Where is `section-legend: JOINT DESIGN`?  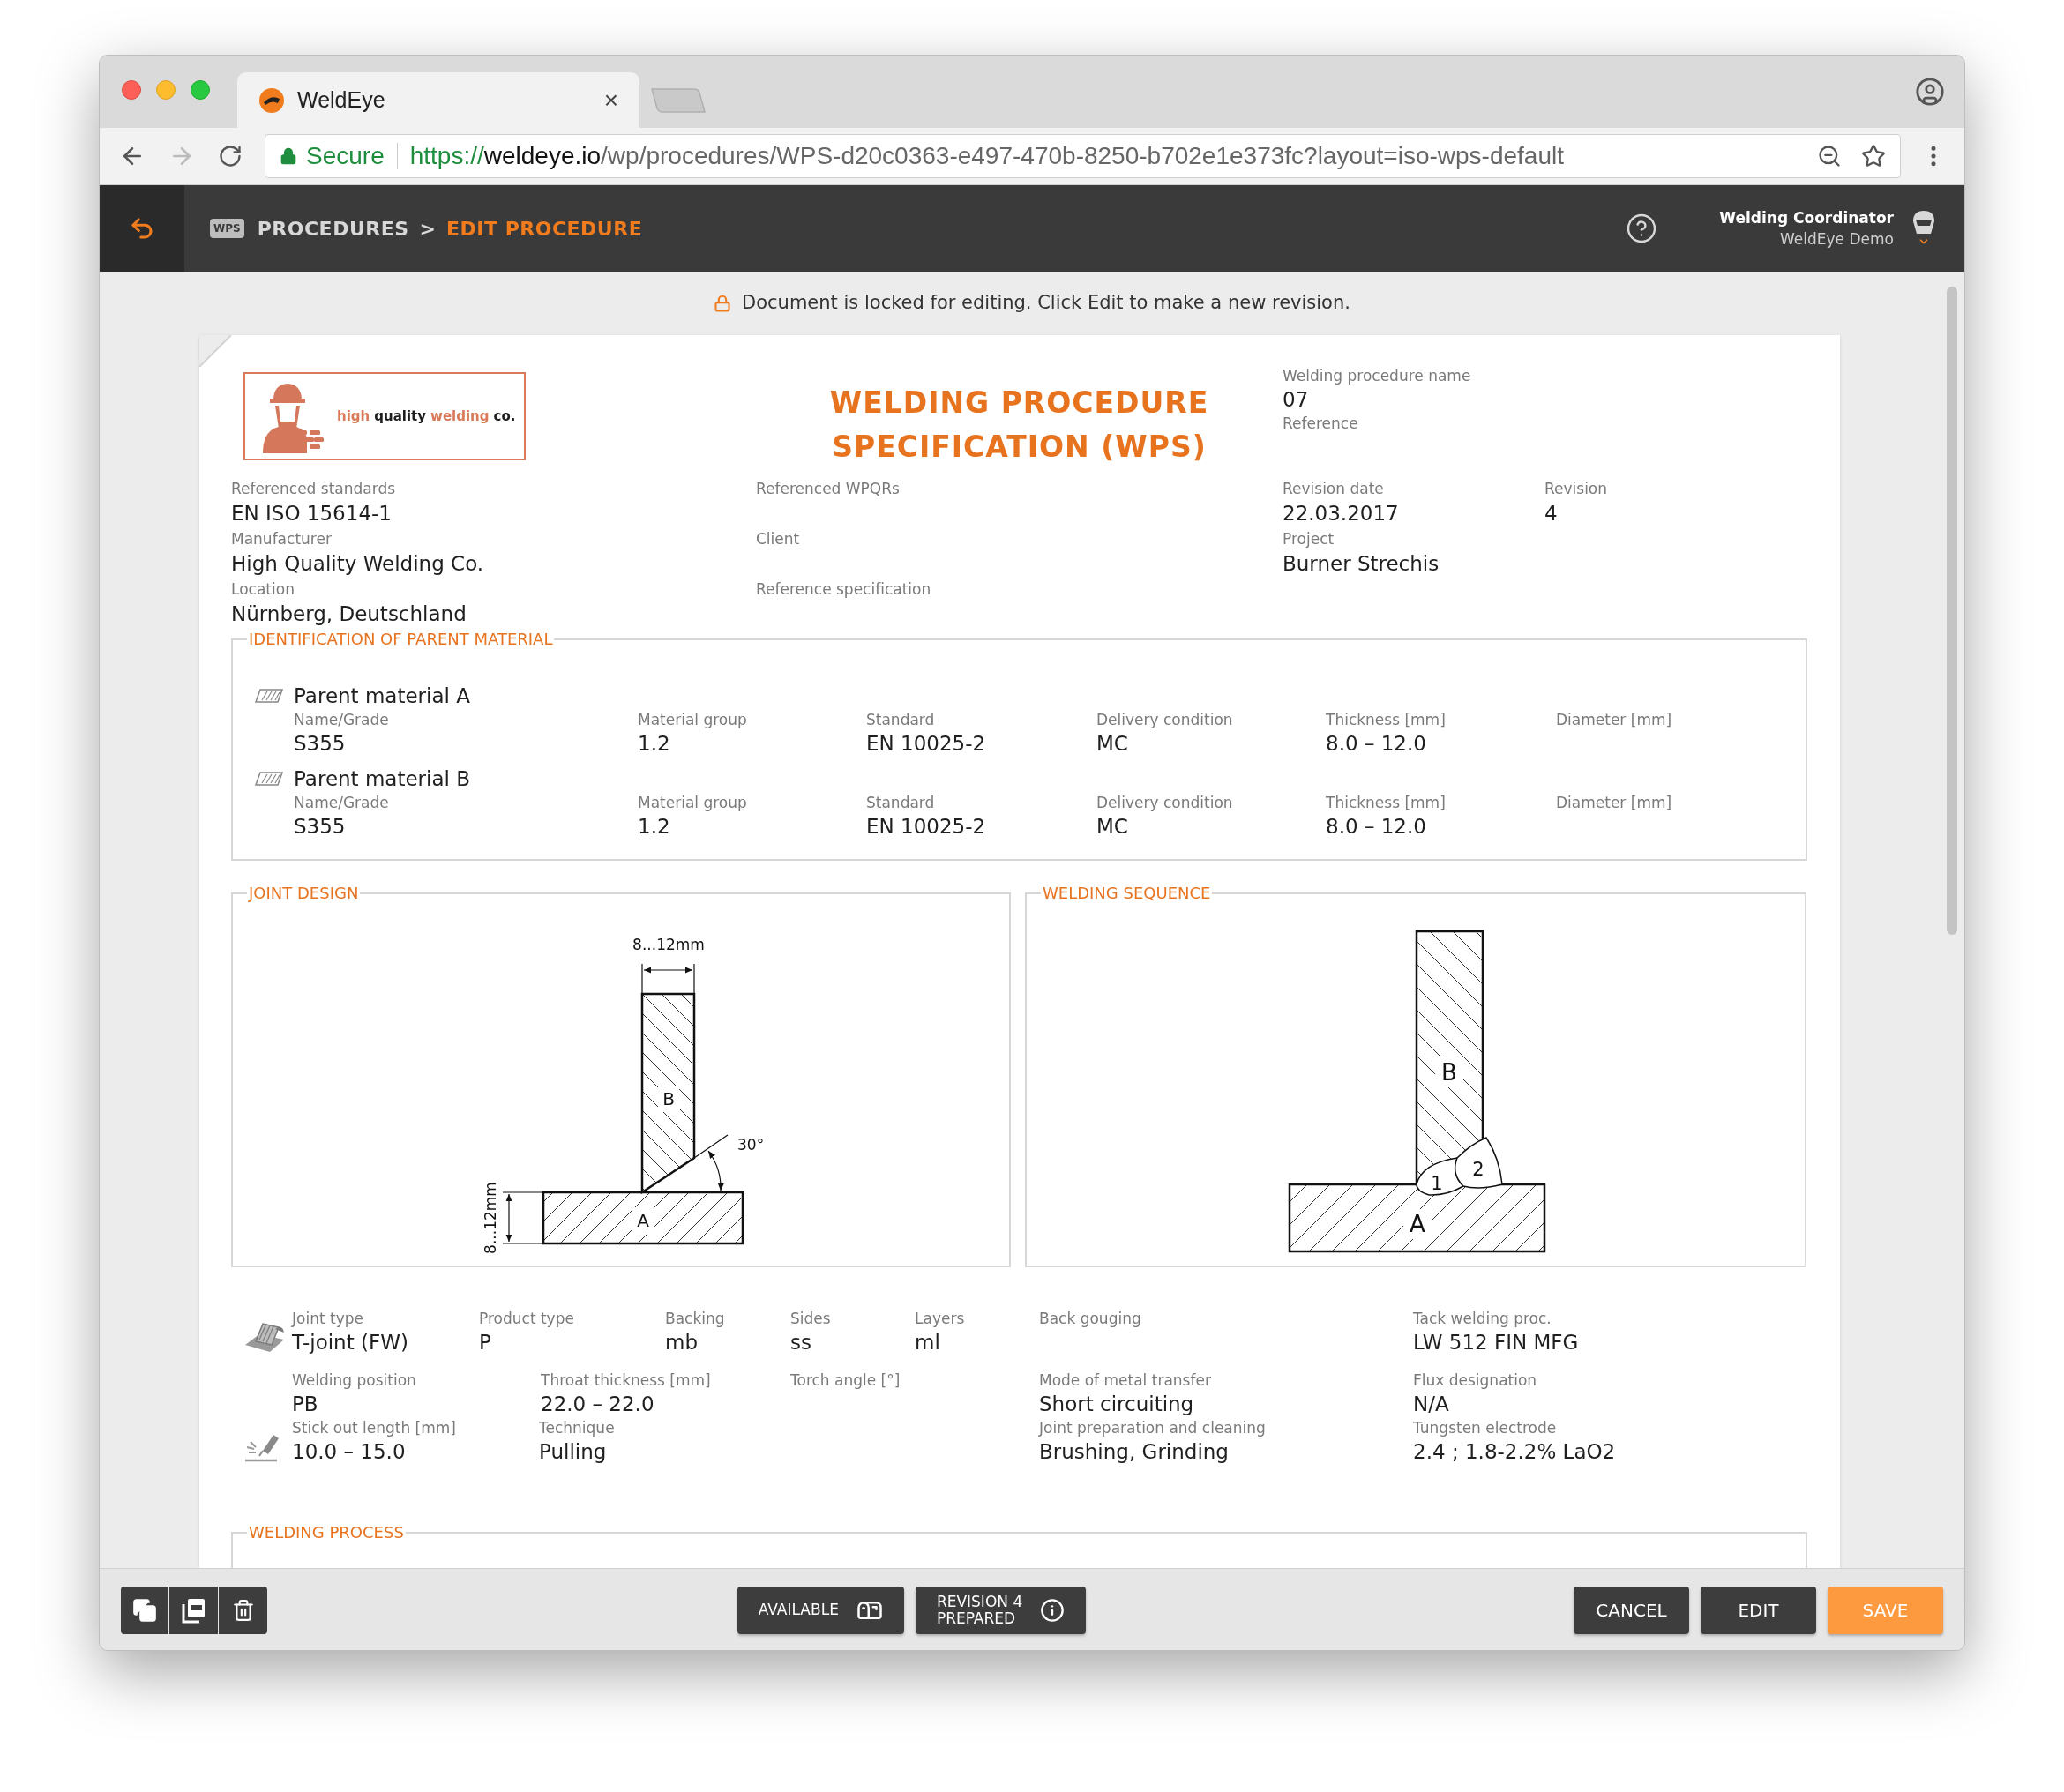 section-legend: JOINT DESIGN is located at coordinates (304, 894).